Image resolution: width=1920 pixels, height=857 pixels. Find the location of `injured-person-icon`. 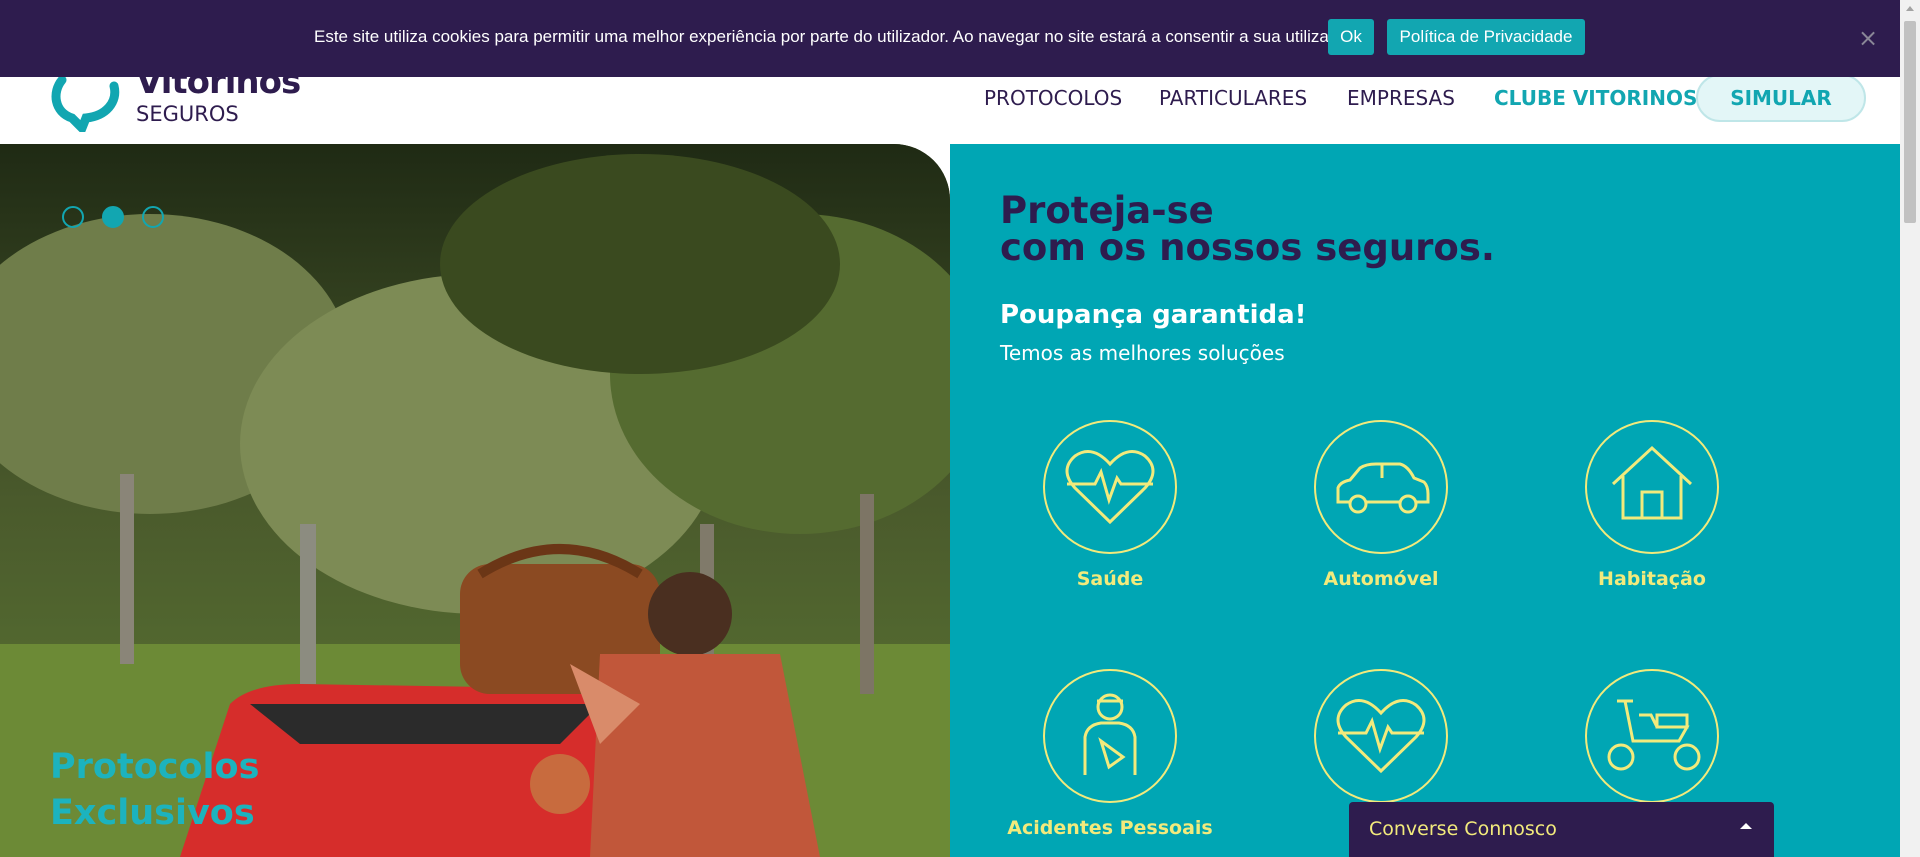

injured-person-icon is located at coordinates (1110, 736).